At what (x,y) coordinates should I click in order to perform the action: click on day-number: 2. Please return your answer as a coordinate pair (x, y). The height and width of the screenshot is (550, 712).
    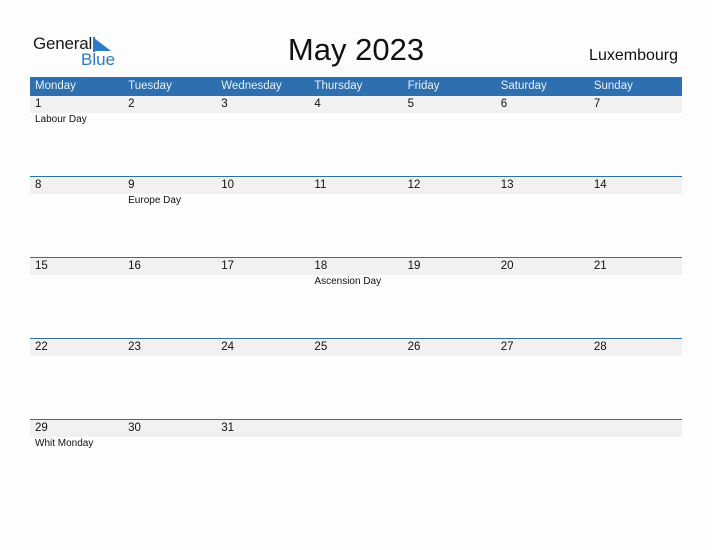
    Looking at the image, I should click on (131, 104).